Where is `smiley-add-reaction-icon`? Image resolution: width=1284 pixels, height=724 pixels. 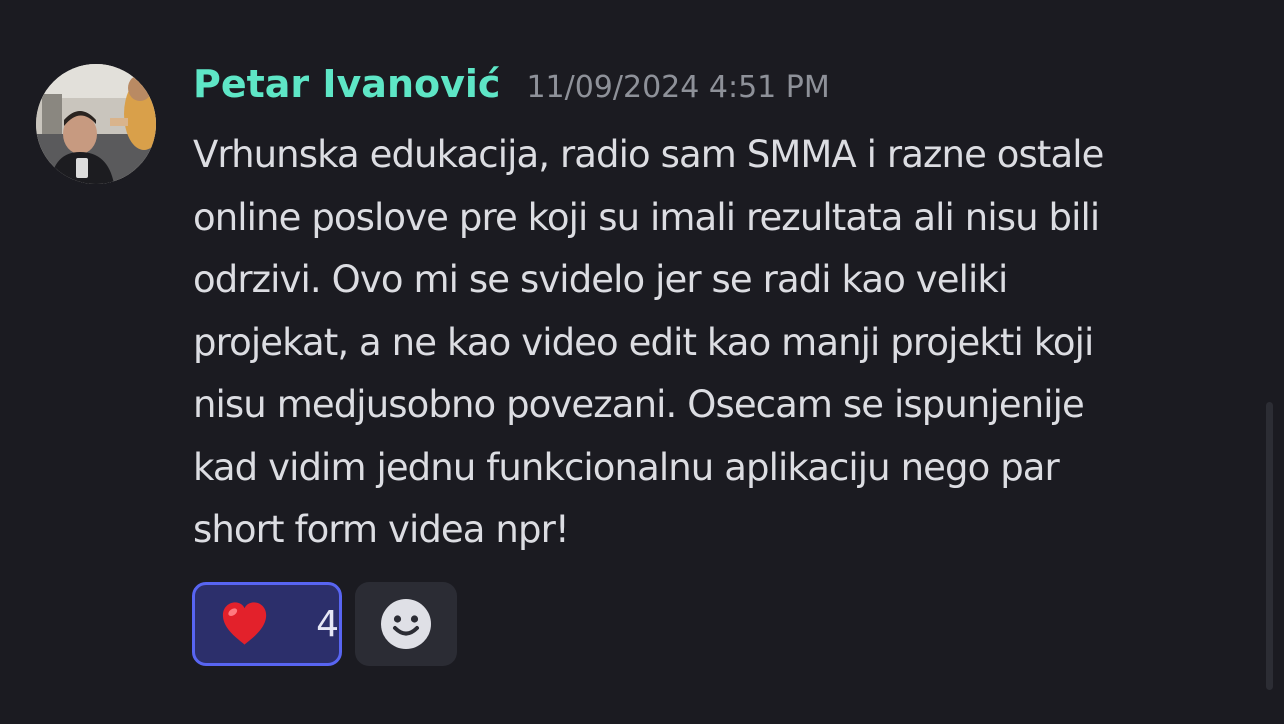
smiley-add-reaction-icon is located at coordinates (406, 624).